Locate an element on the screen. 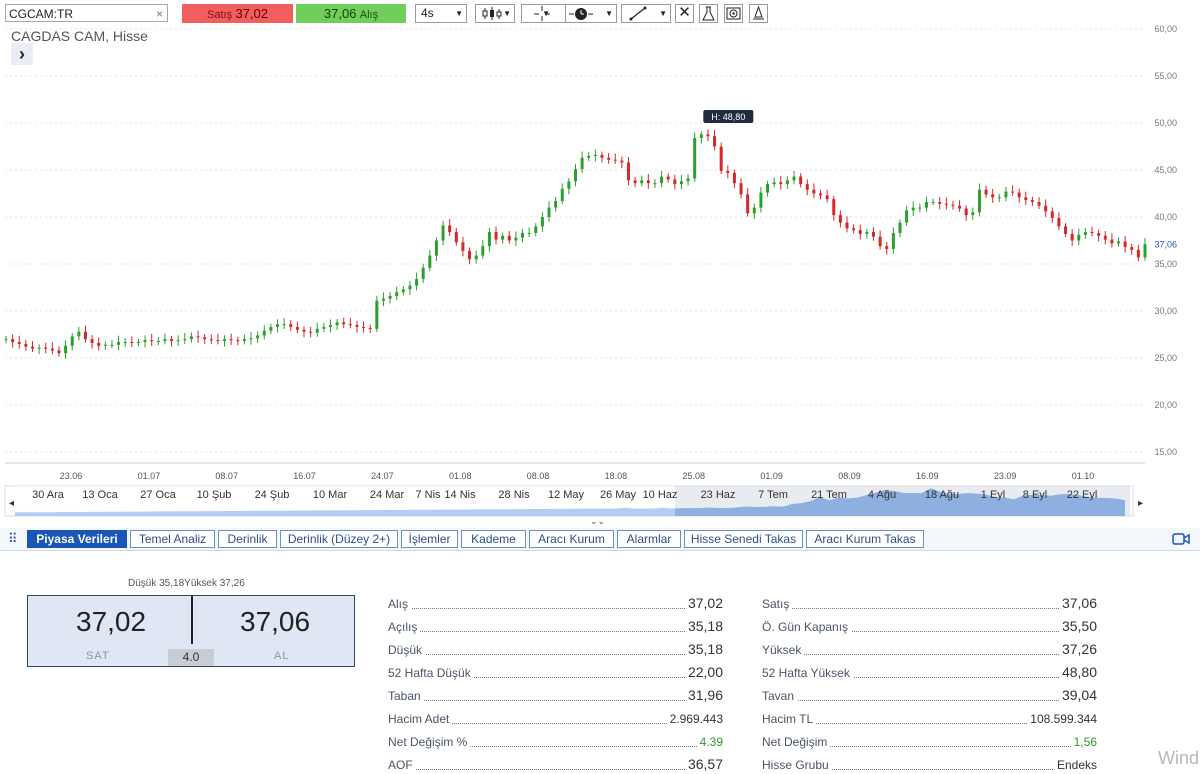 Image resolution: width=1200 pixels, height=774 pixels. right-stat-row: Tavan 39,04 is located at coordinates (929, 696).